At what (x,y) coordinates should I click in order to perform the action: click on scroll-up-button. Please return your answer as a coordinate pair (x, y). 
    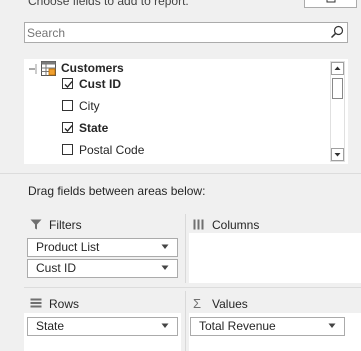
    Looking at the image, I should click on (337, 68).